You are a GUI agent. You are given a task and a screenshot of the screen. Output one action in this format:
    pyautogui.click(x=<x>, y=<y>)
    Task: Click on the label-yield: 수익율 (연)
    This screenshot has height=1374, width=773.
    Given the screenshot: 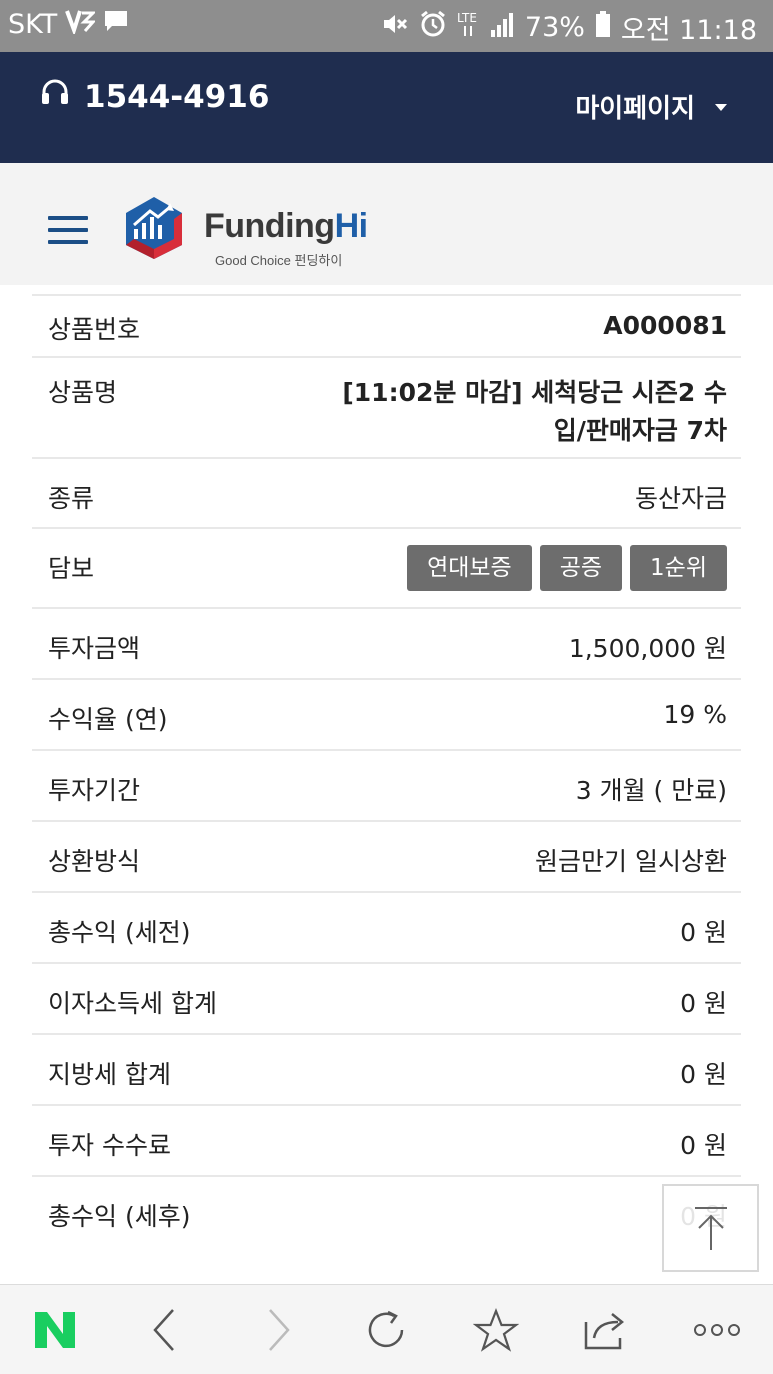 What is the action you would take?
    pyautogui.click(x=108, y=719)
    